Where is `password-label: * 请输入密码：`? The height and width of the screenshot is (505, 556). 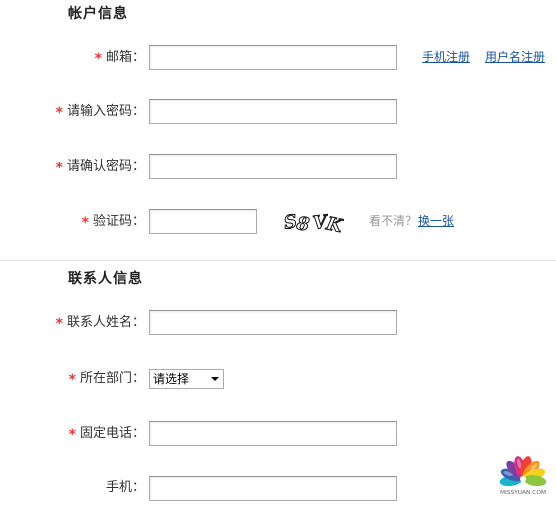
password-label: * 请输入密码： is located at coordinates (72, 111).